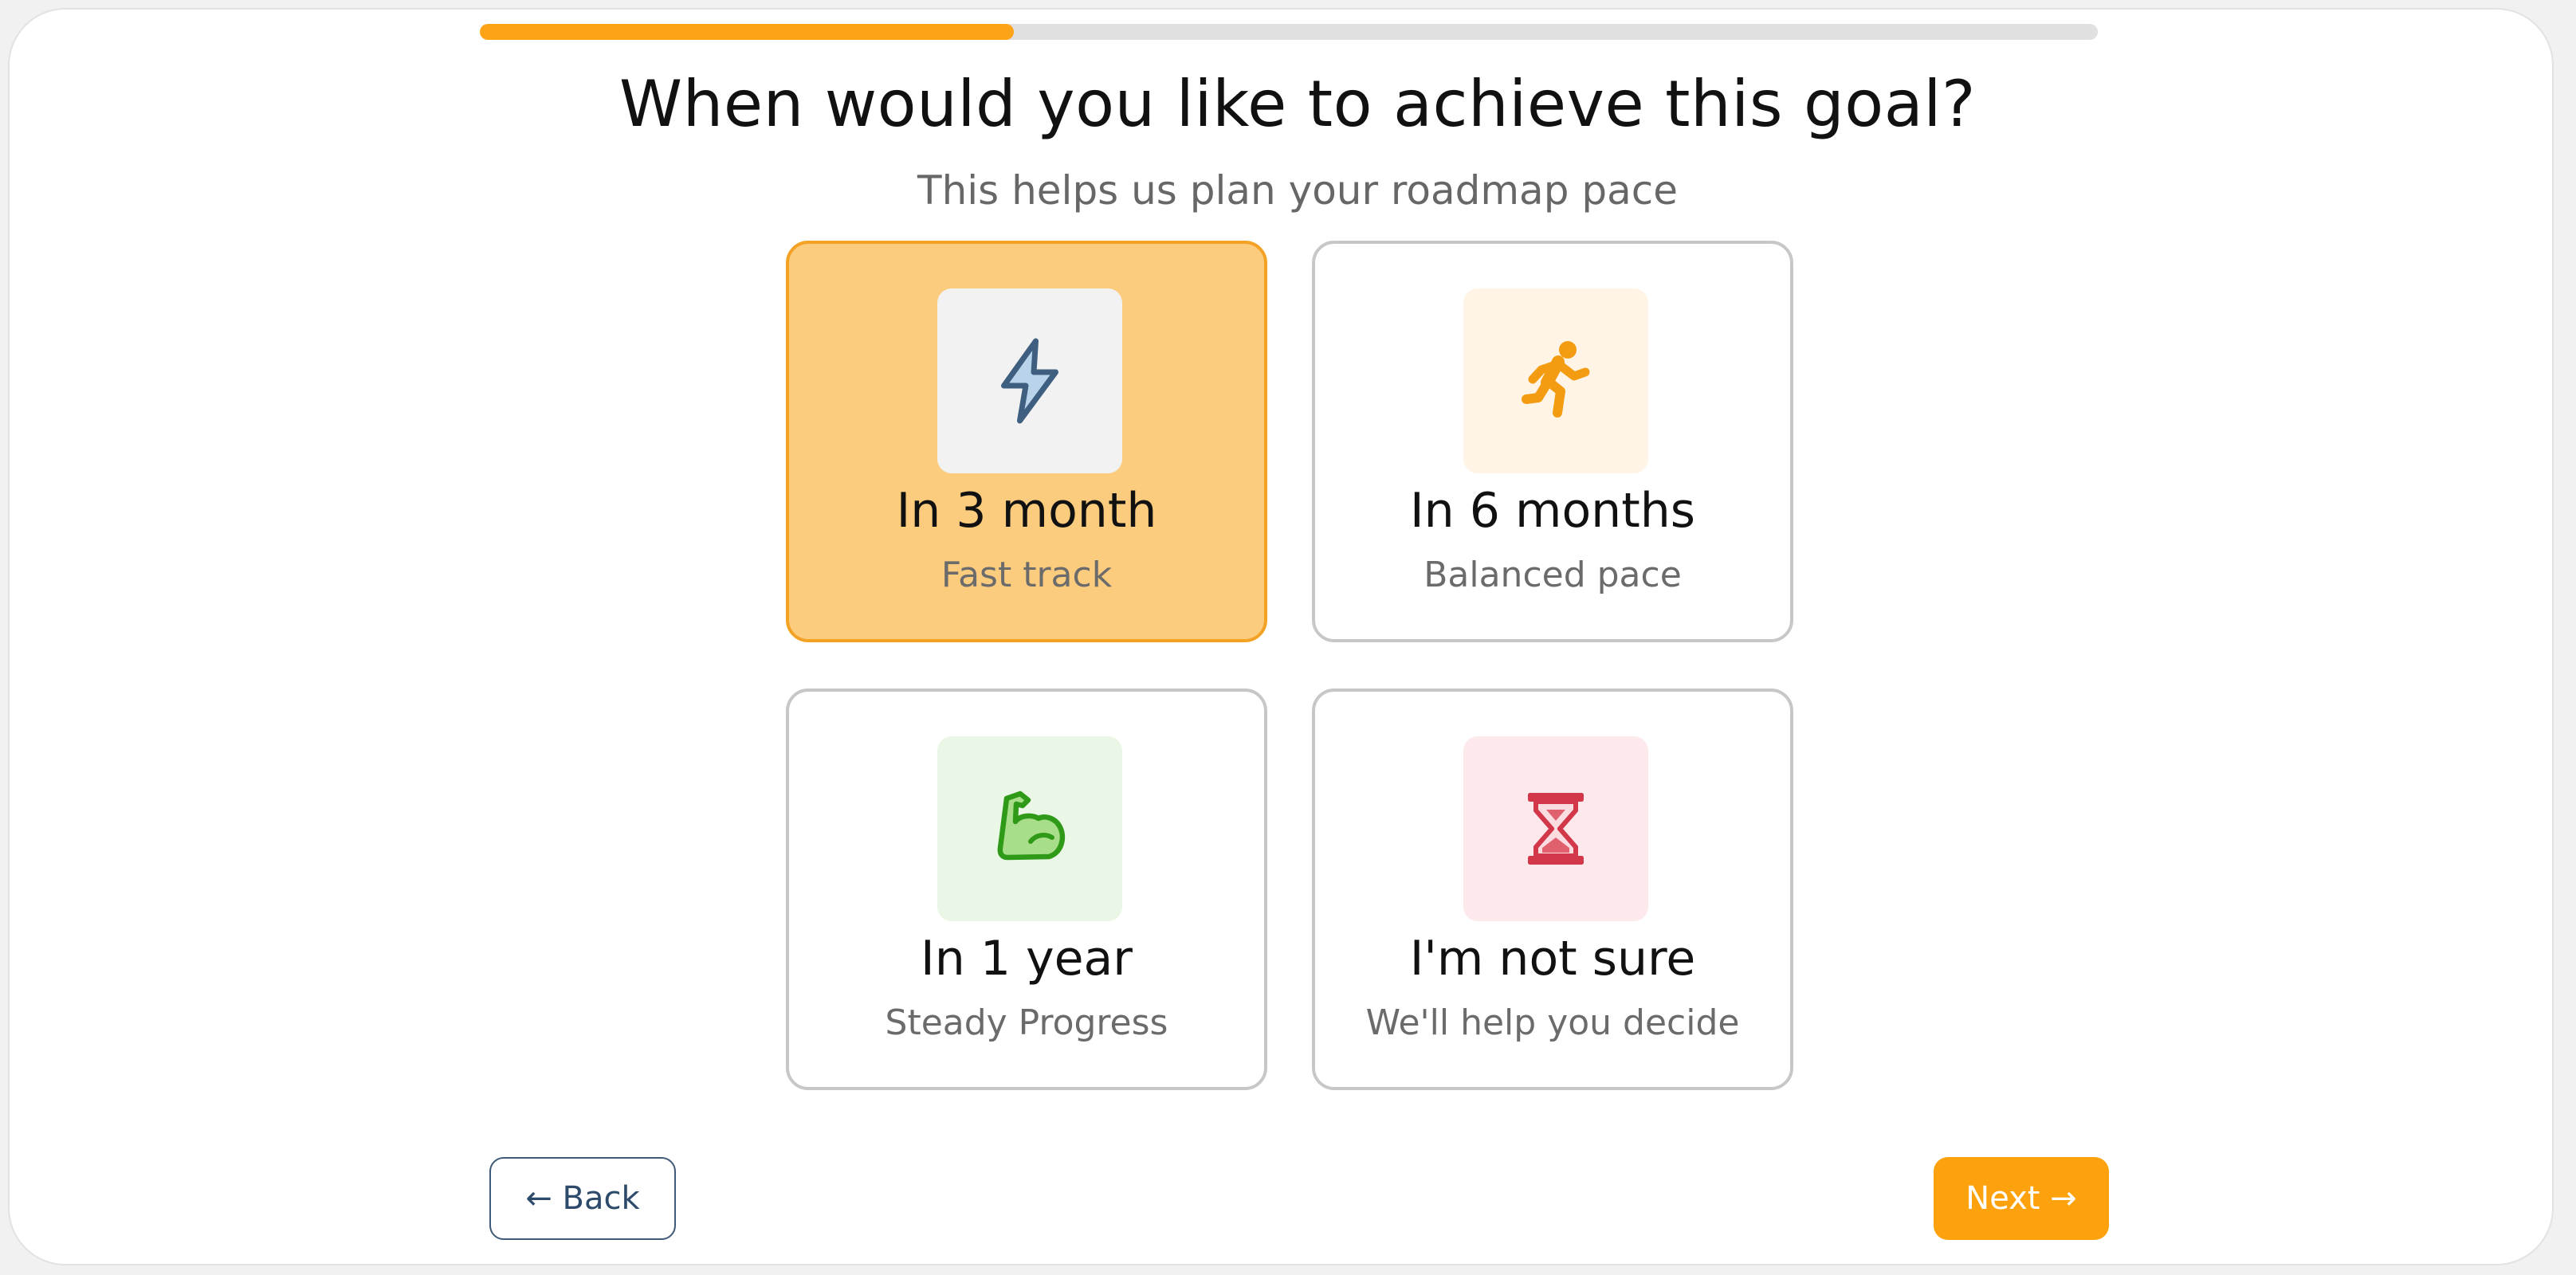 The width and height of the screenshot is (2576, 1275). Describe the element at coordinates (1026, 511) in the screenshot. I see `option-label: In 3 month` at that location.